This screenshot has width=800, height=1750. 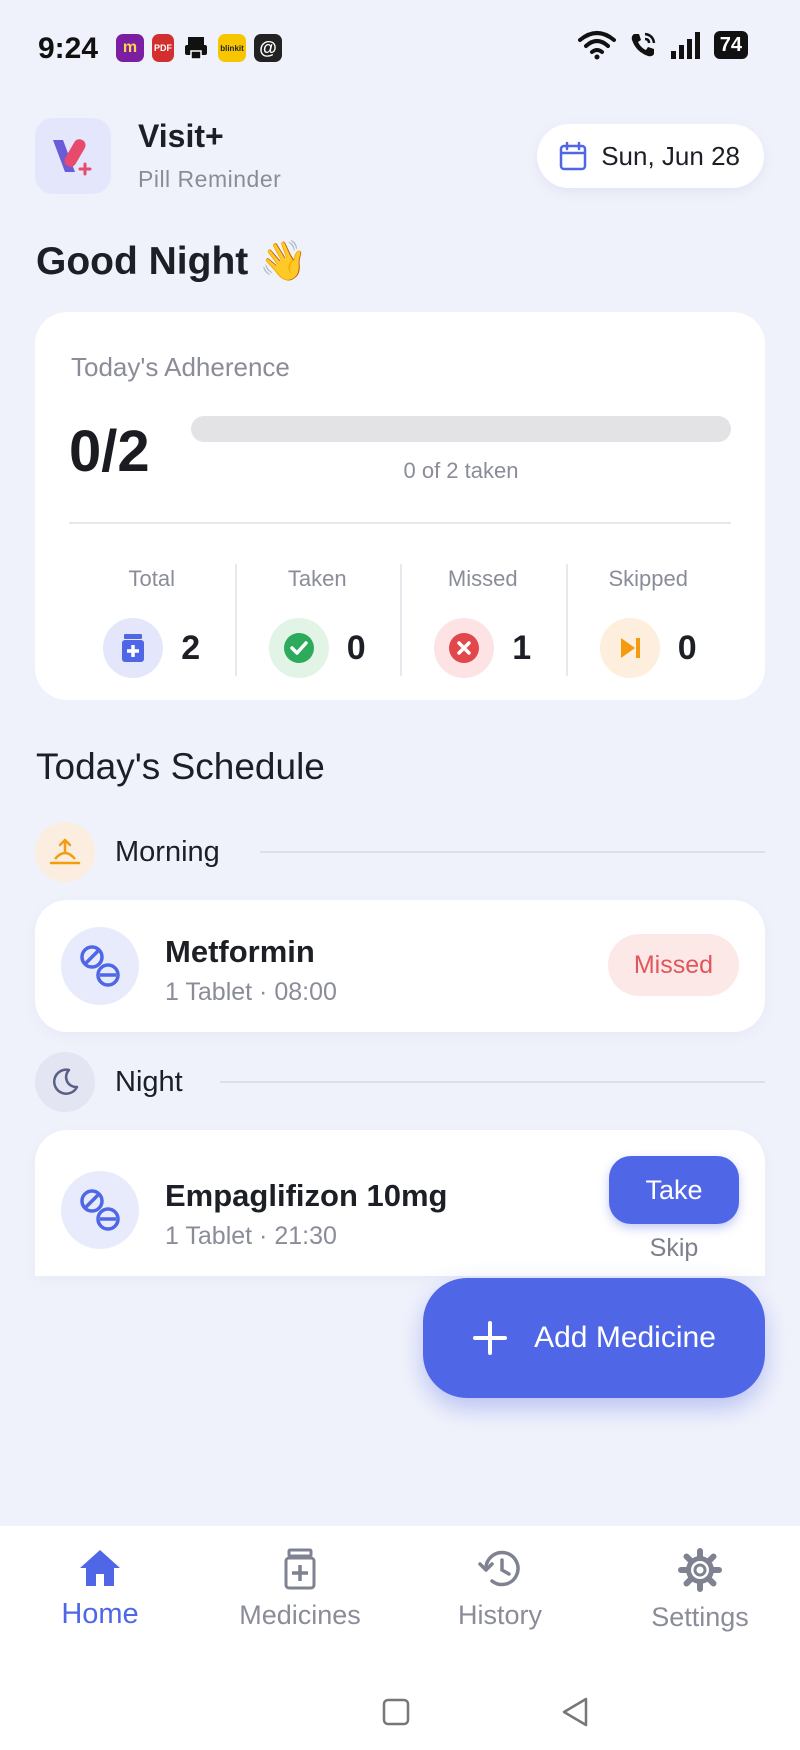 What do you see at coordinates (210, 179) in the screenshot?
I see `app-subtitle: Pill Reminder` at bounding box center [210, 179].